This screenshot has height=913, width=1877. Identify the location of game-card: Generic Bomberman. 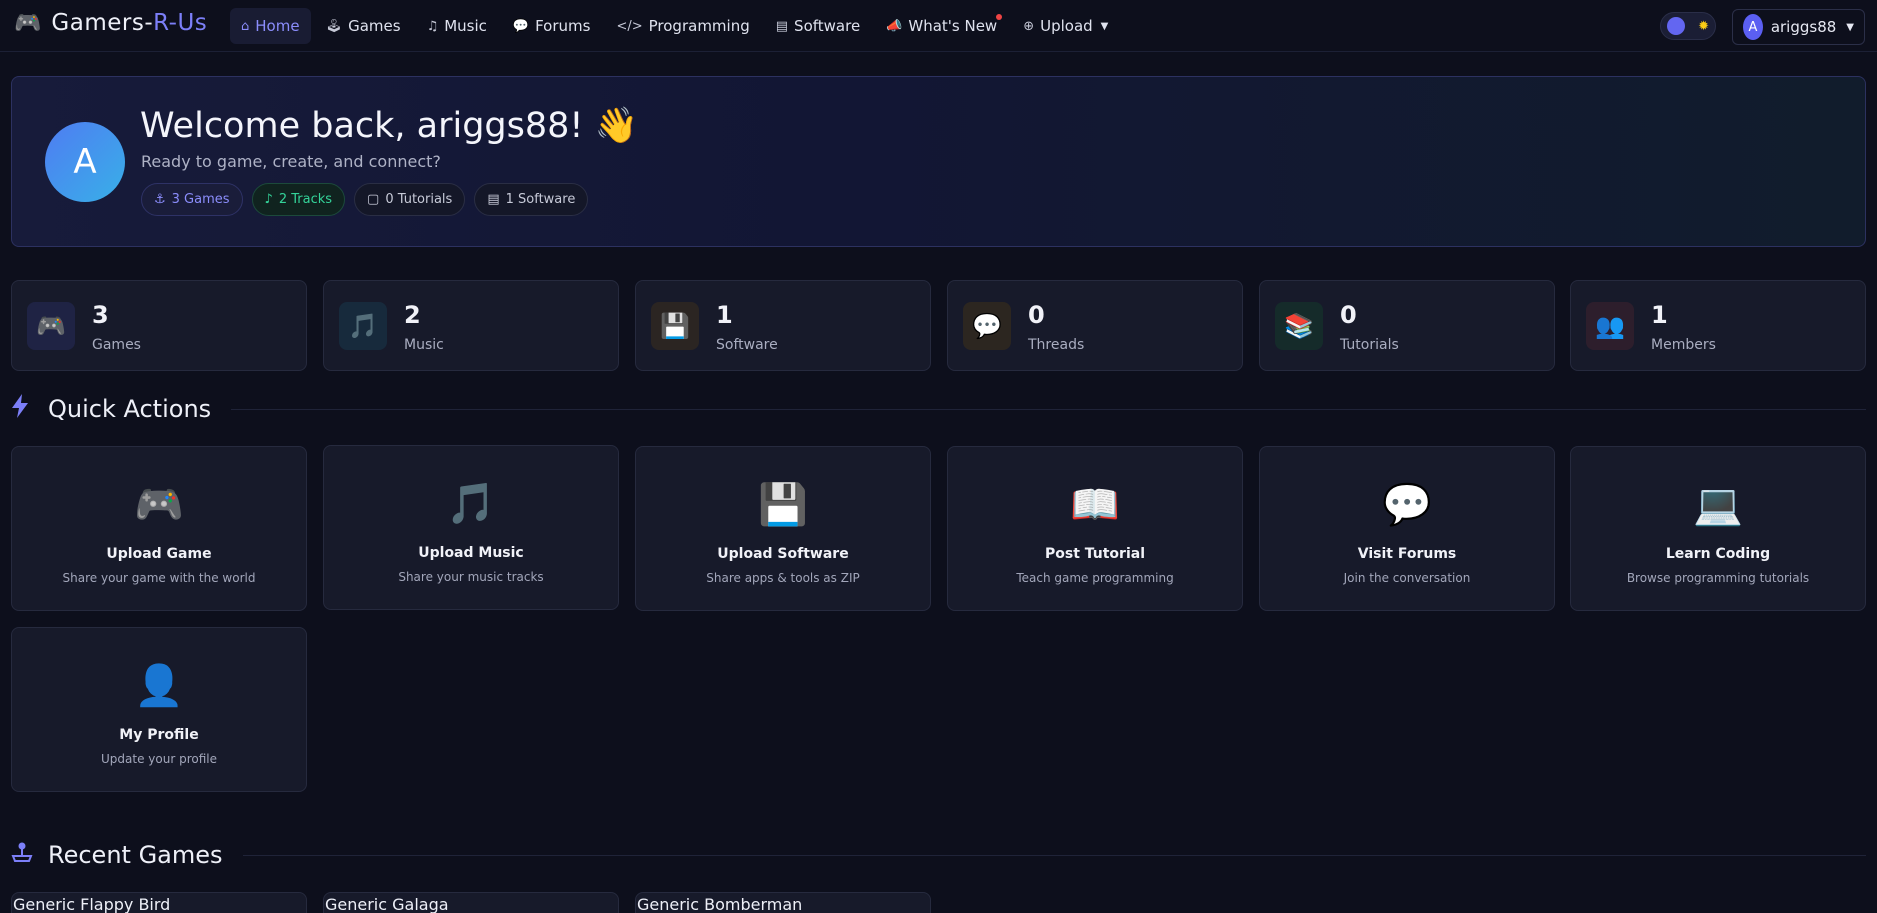
(783, 902).